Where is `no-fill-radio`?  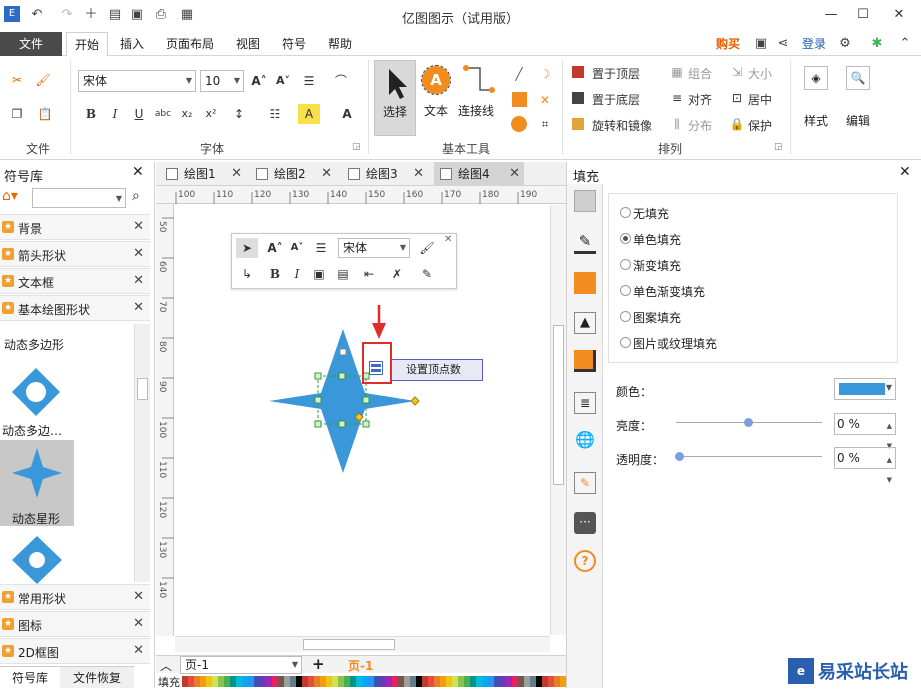
no-fill-radio is located at coordinates (625, 212).